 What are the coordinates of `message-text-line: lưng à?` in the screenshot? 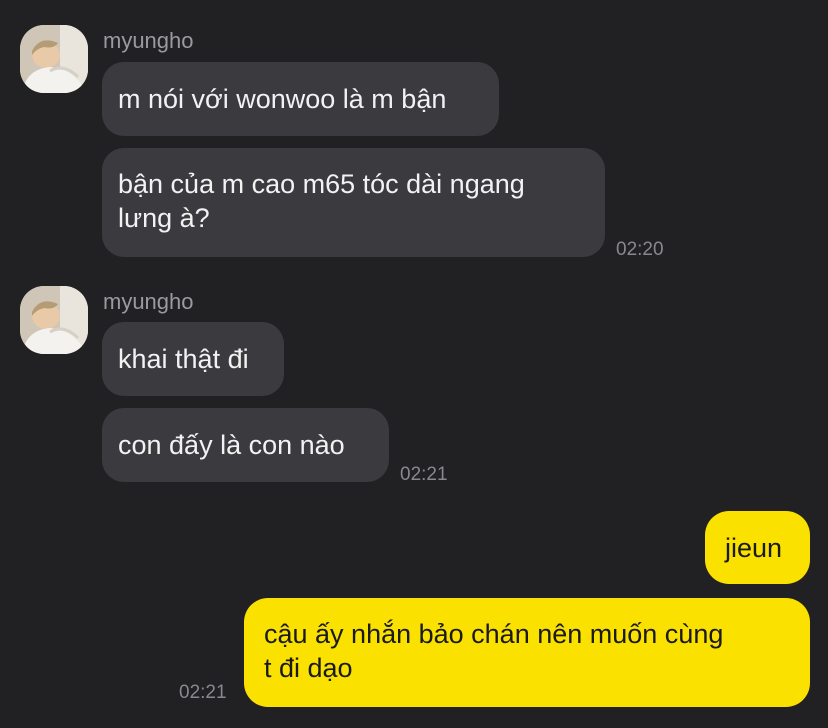 It's located at (164, 218).